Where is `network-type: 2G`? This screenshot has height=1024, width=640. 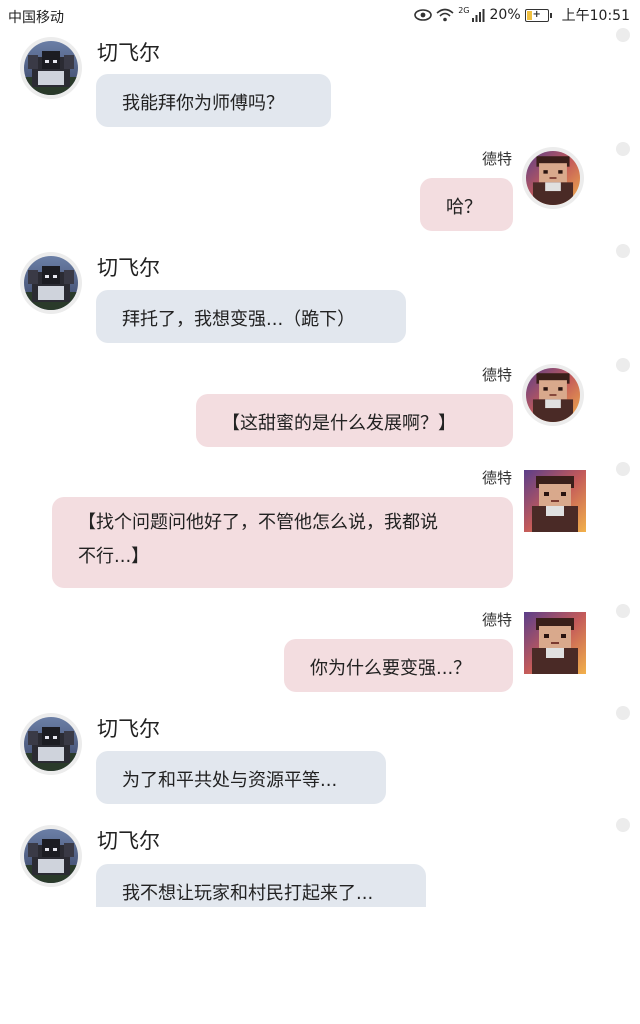 network-type: 2G is located at coordinates (464, 10).